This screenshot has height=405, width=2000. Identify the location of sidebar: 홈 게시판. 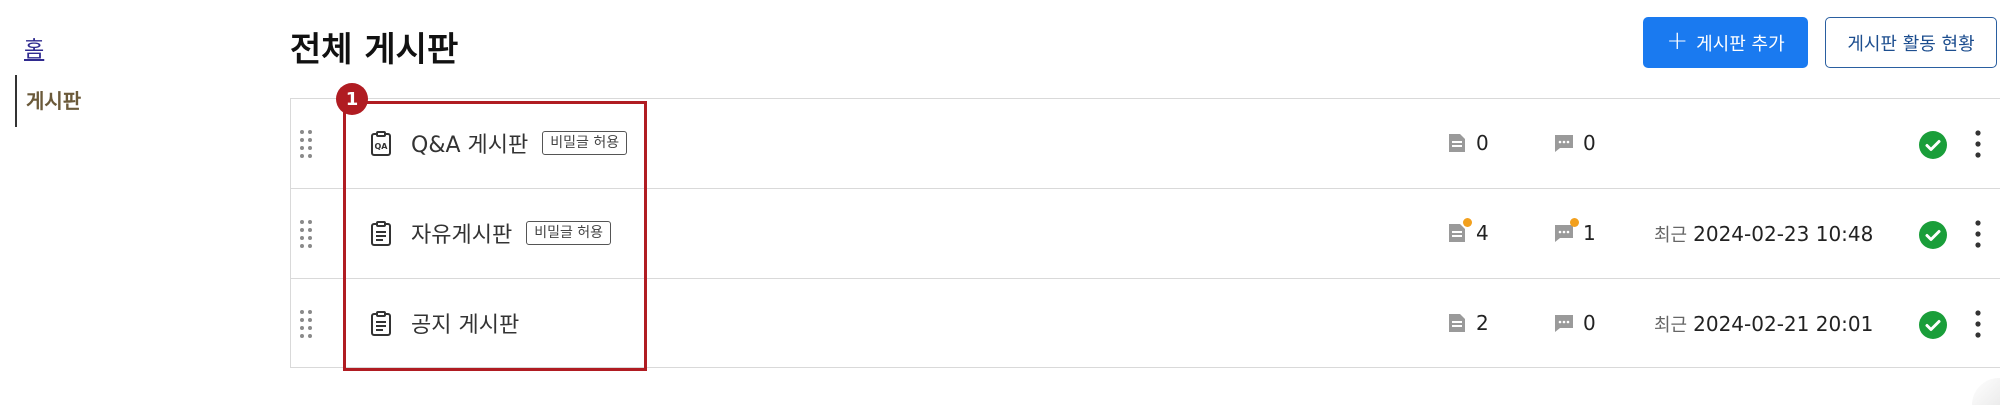
(100, 202).